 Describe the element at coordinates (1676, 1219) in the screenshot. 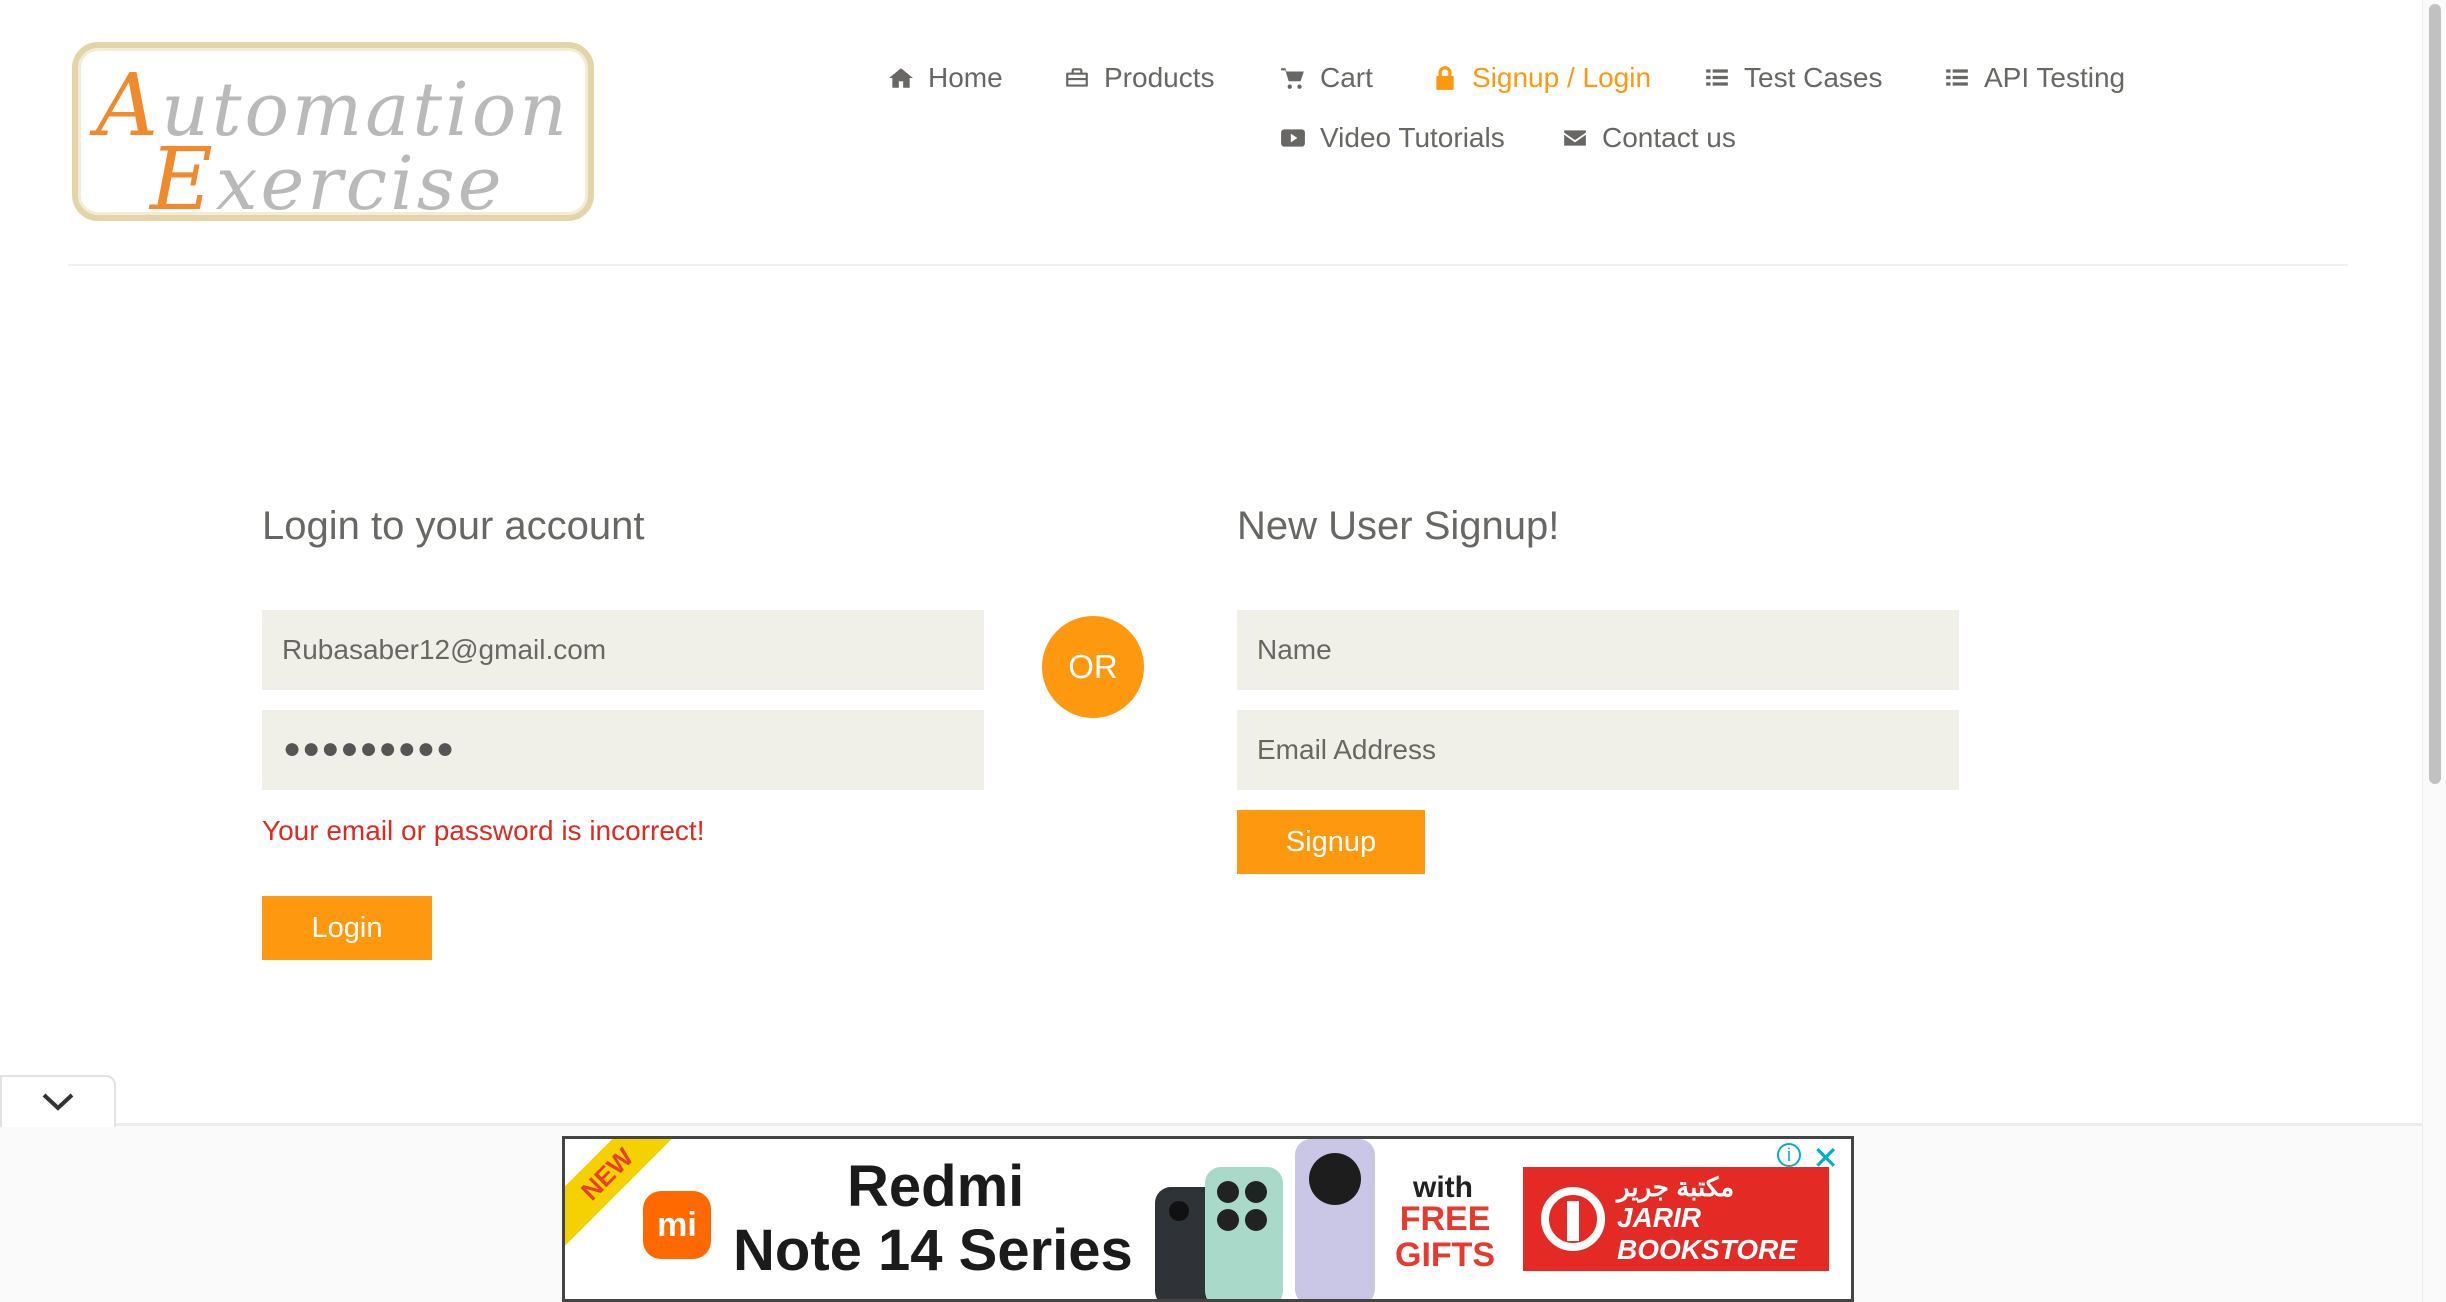

I see `jarir-bookstore-logo: مكتبة جرير JARIR BOOKSTORE` at that location.